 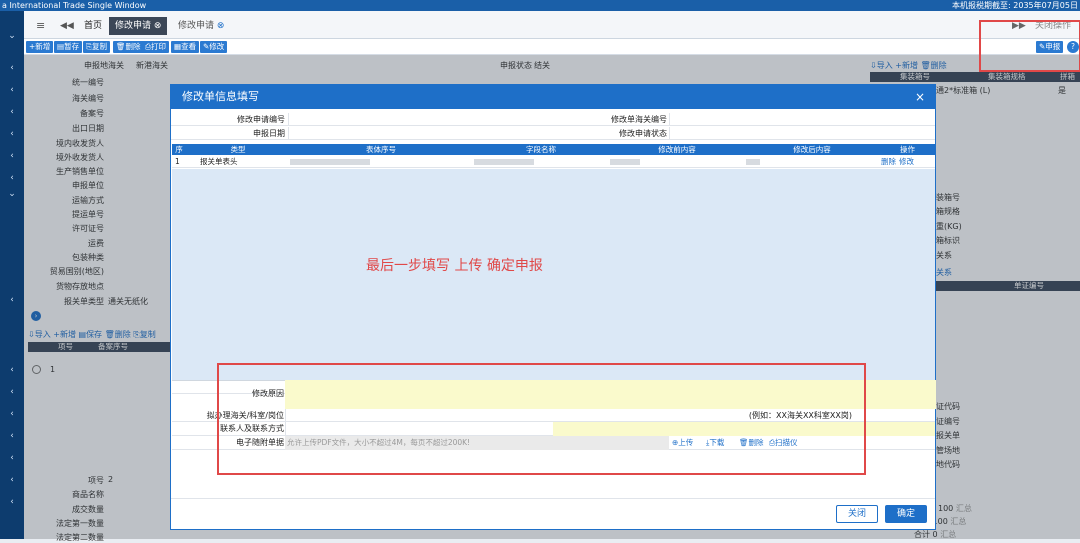 I want to click on modal-title: 修改单信息填写, so click(x=220, y=96).